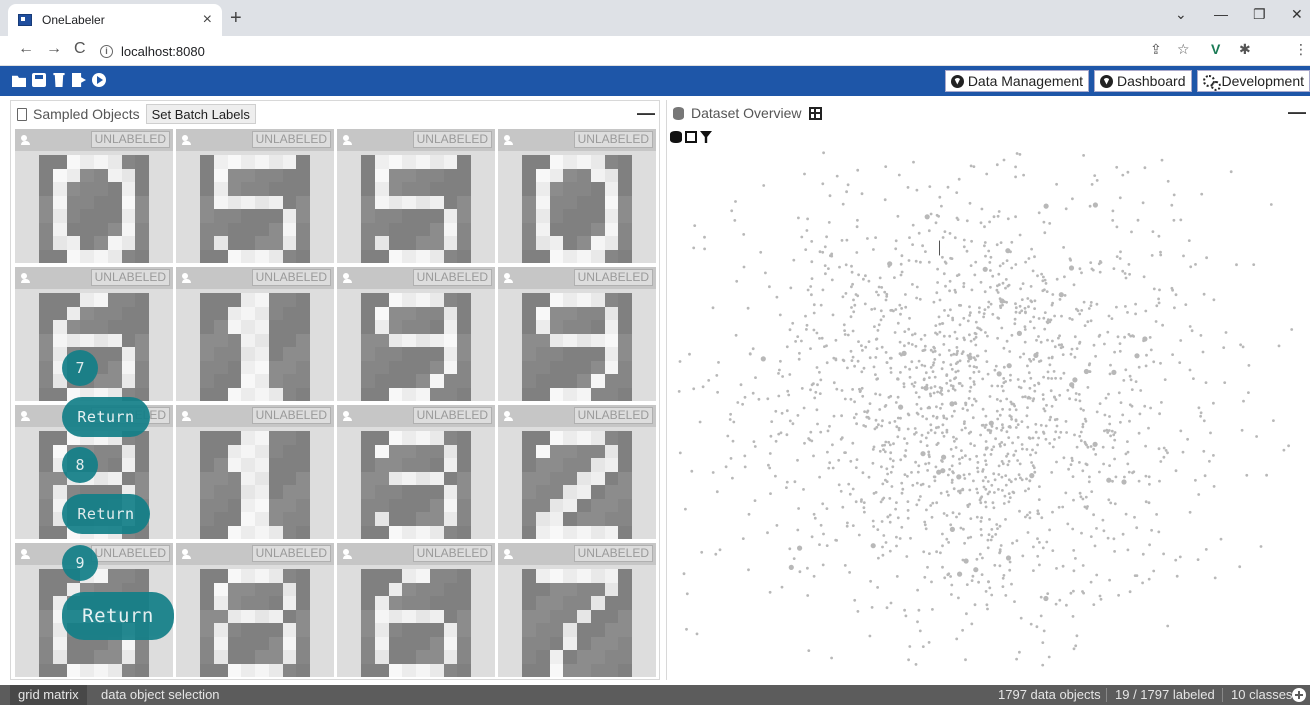 The image size is (1310, 705). What do you see at coordinates (106, 514) in the screenshot?
I see `hint-return-button: Return` at bounding box center [106, 514].